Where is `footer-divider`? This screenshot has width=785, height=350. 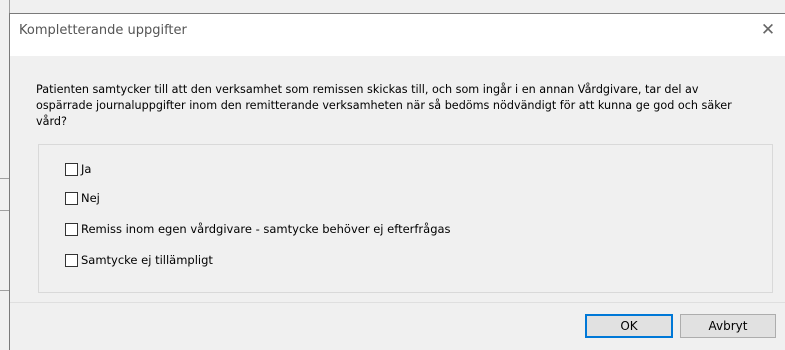 footer-divider is located at coordinates (397, 302).